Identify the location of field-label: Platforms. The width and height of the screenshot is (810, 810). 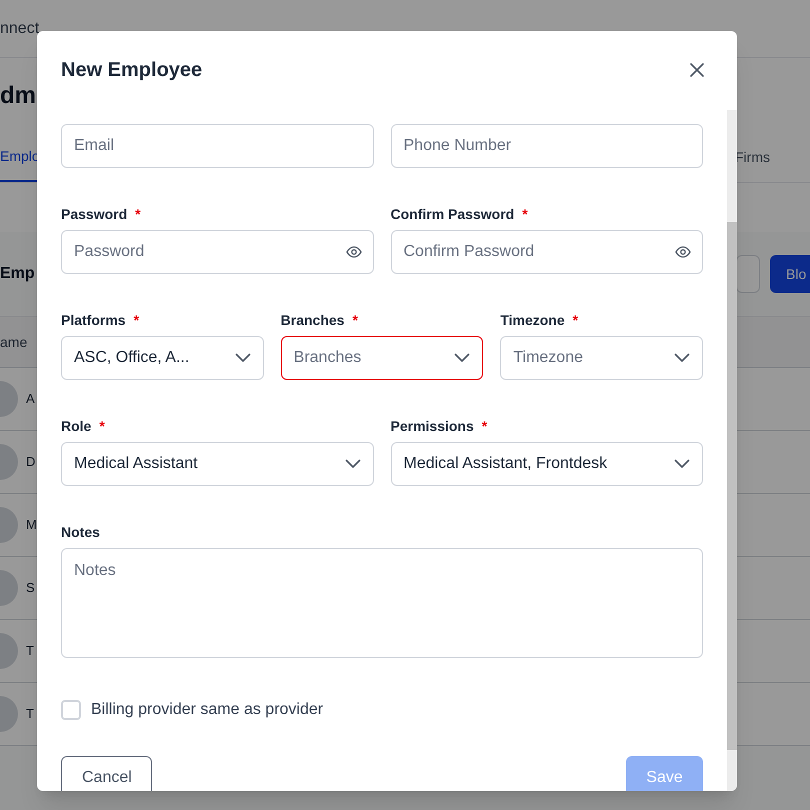
(93, 320).